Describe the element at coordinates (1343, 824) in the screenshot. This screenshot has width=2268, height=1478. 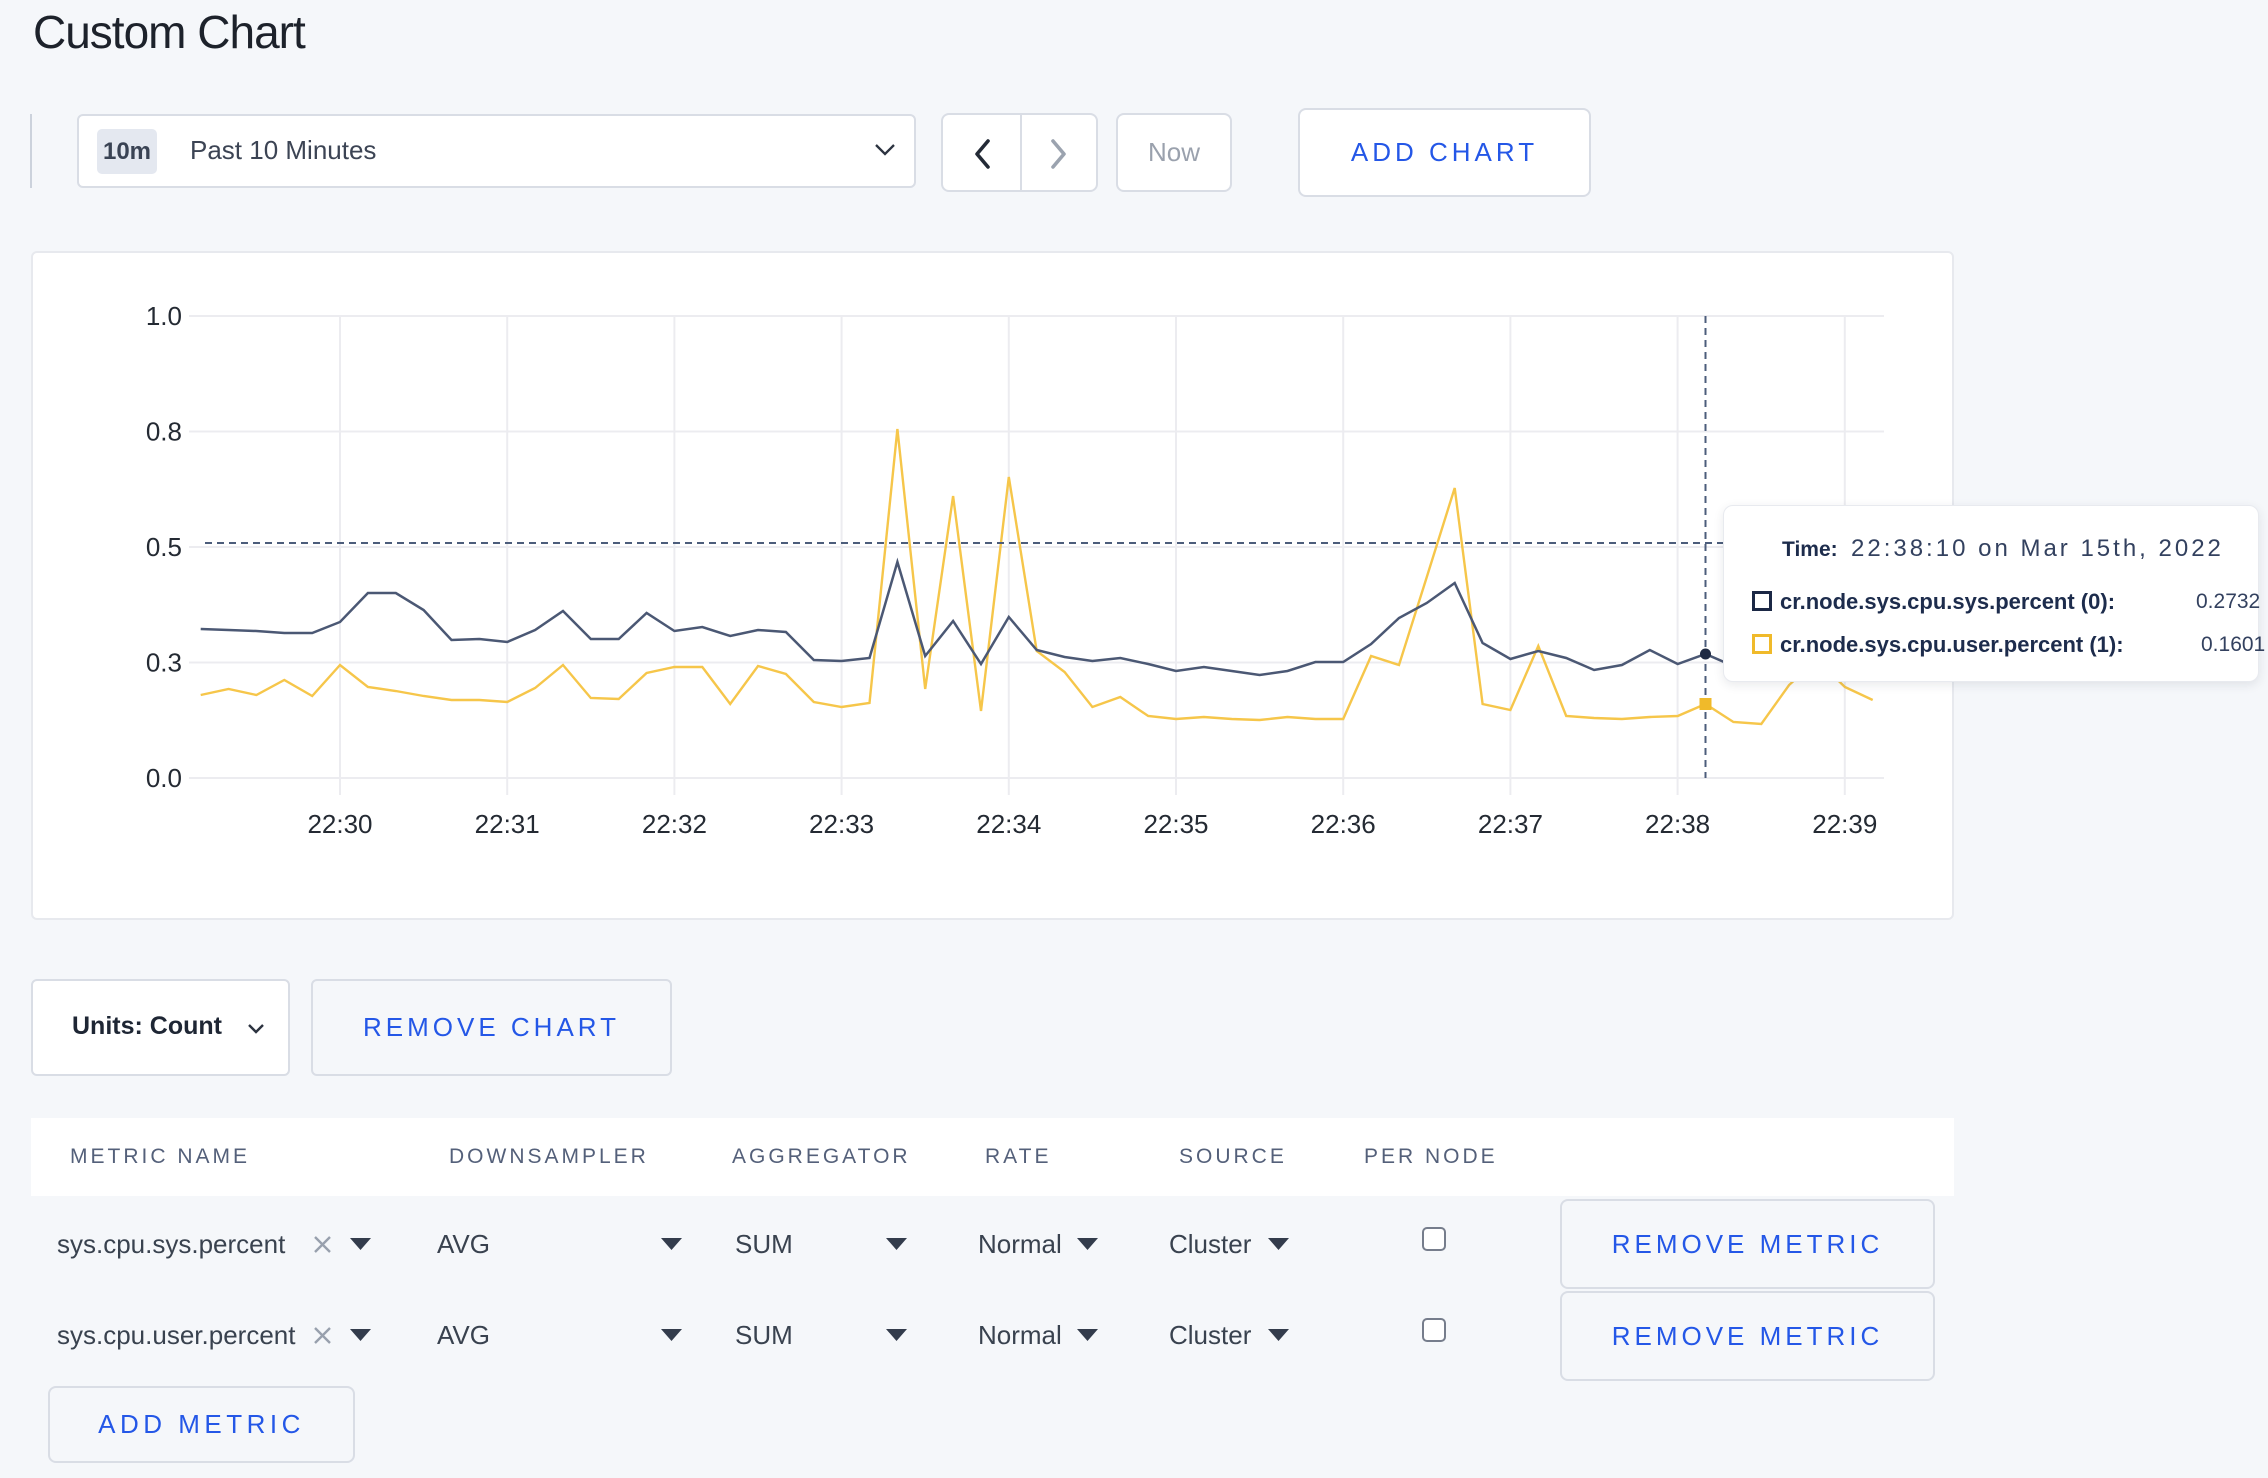
I see `svg-text: 22:36` at that location.